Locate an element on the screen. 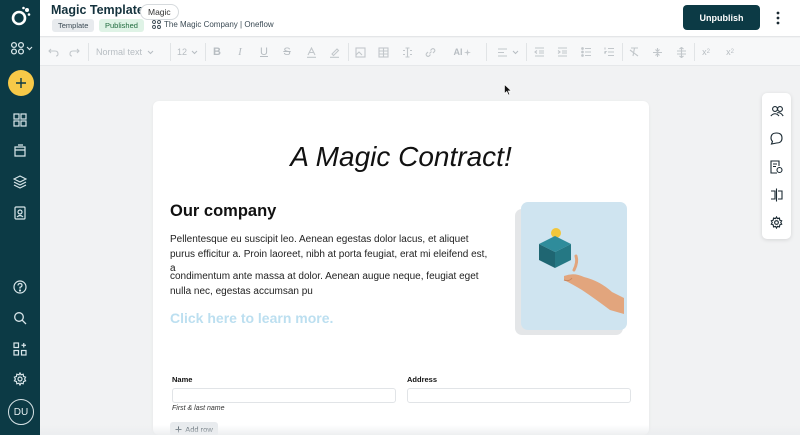  left-navigation-rail: DU is located at coordinates (20, 217).